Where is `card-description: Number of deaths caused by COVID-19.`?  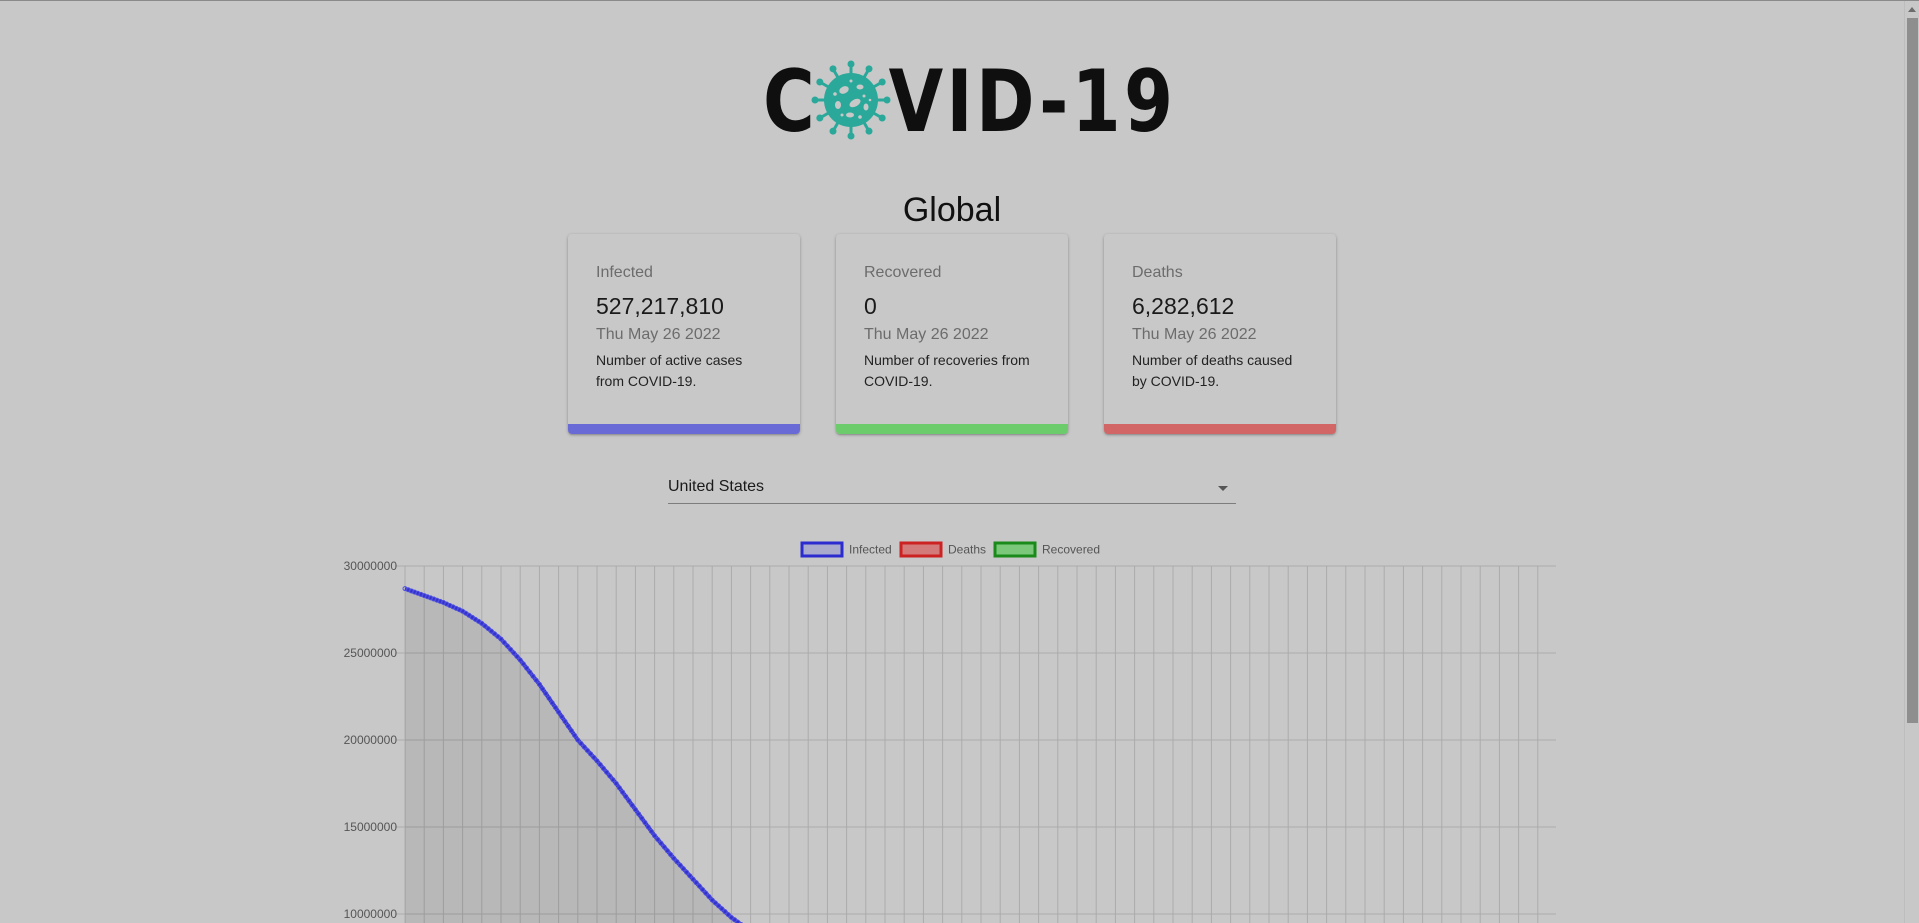
card-description: Number of deaths caused by COVID-19. is located at coordinates (1212, 370).